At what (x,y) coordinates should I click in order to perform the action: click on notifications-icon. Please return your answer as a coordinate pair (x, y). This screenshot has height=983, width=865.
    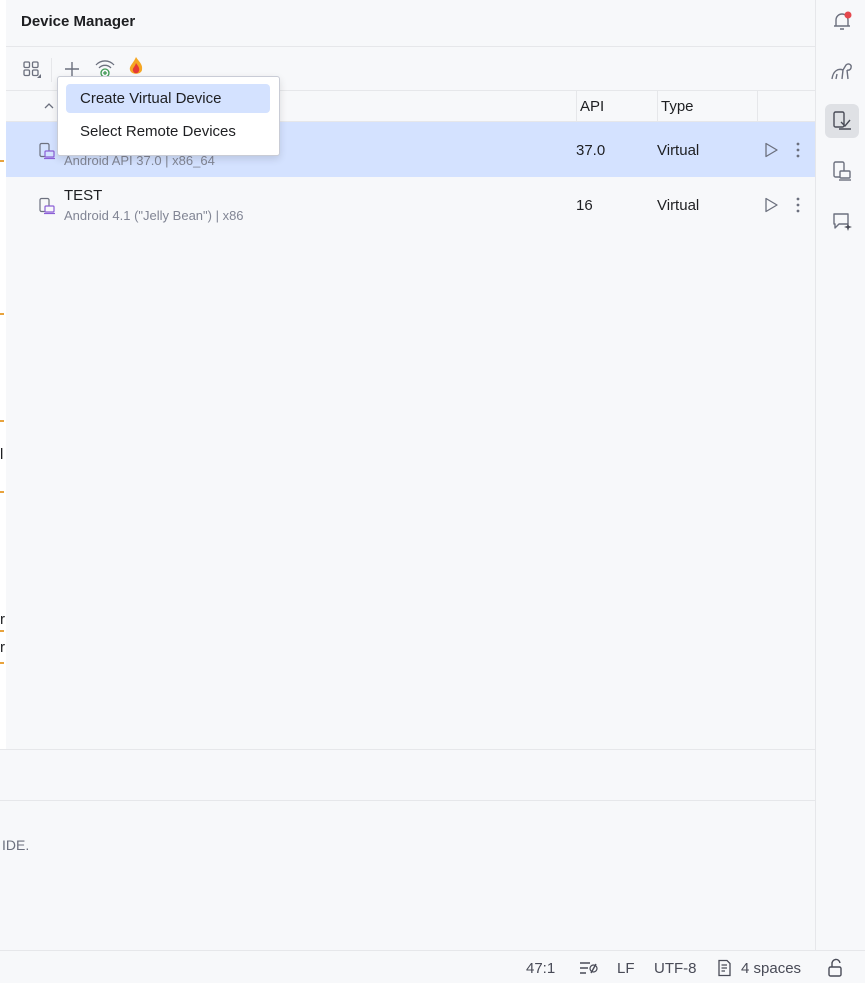
    Looking at the image, I should click on (842, 21).